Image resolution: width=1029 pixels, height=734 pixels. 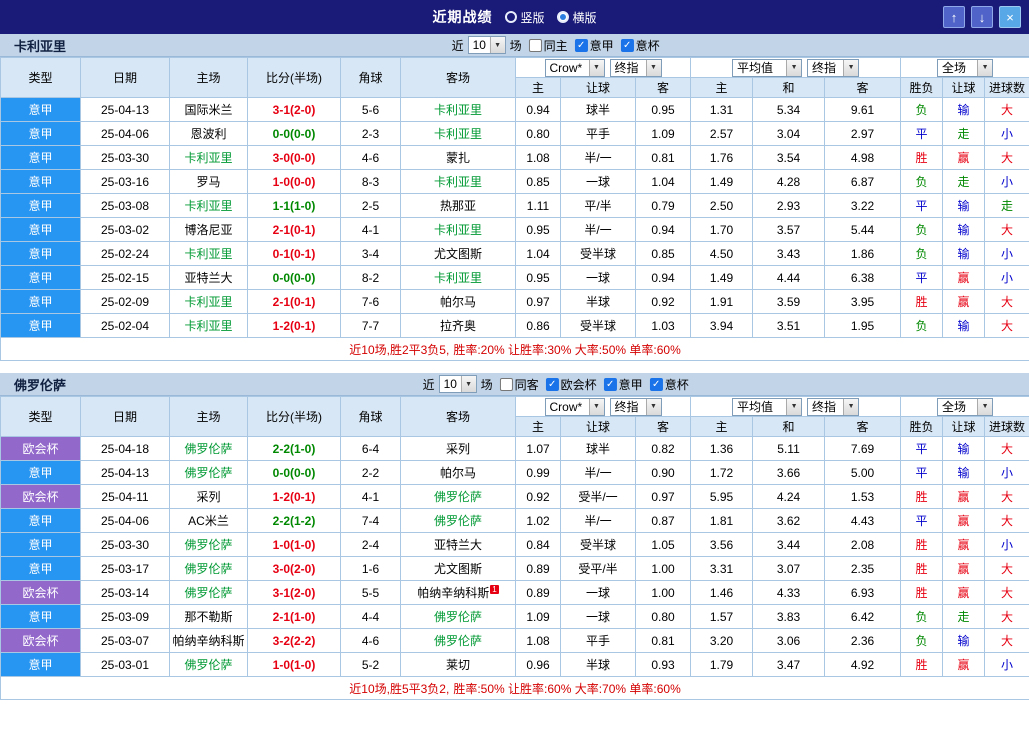 I want to click on europe-home-odds: 4.50, so click(x=722, y=253).